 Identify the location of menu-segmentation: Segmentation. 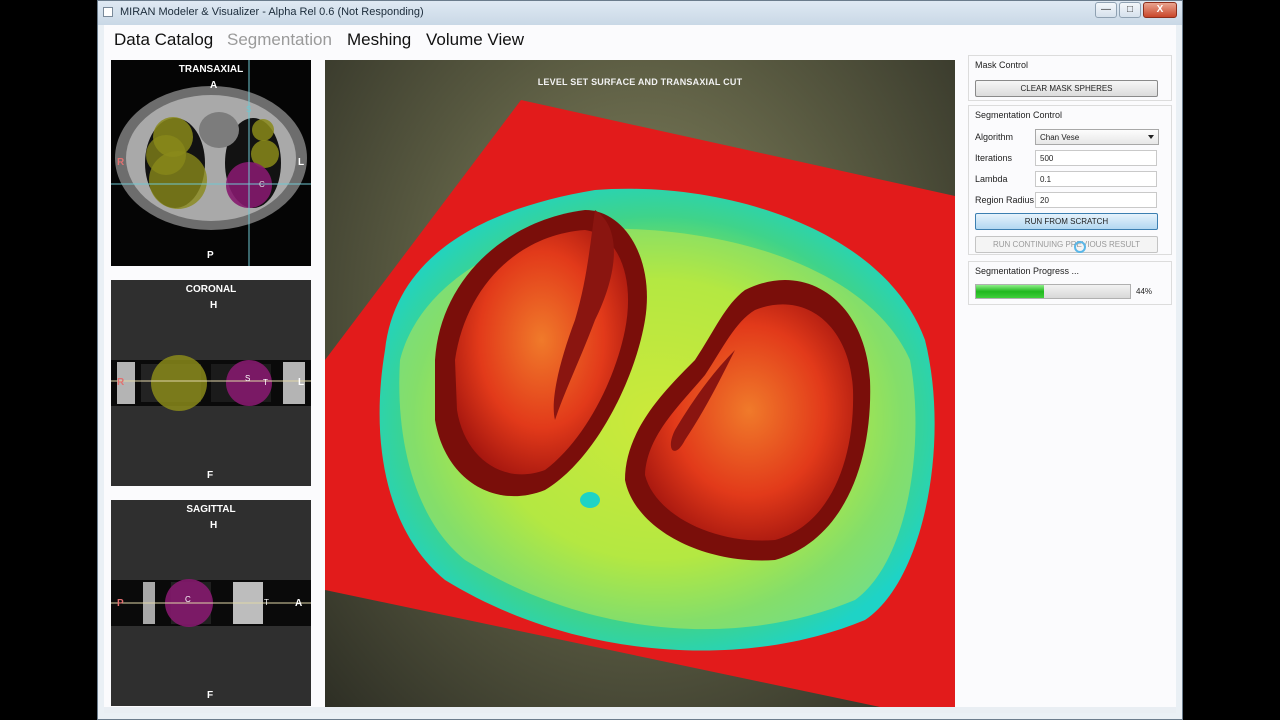
(279, 40).